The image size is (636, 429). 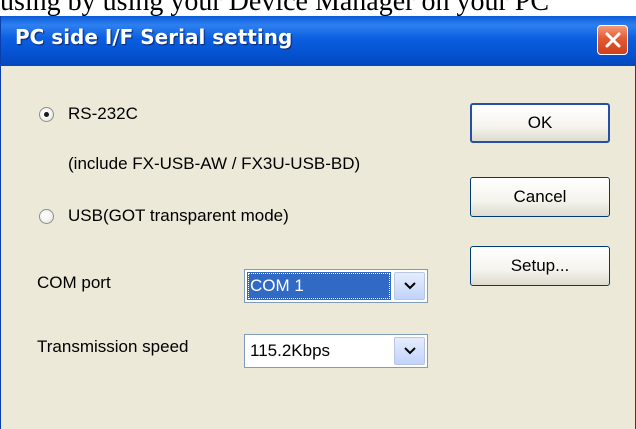 What do you see at coordinates (290, 350) in the screenshot?
I see `transmission-speed-value: 115.2Kbps` at bounding box center [290, 350].